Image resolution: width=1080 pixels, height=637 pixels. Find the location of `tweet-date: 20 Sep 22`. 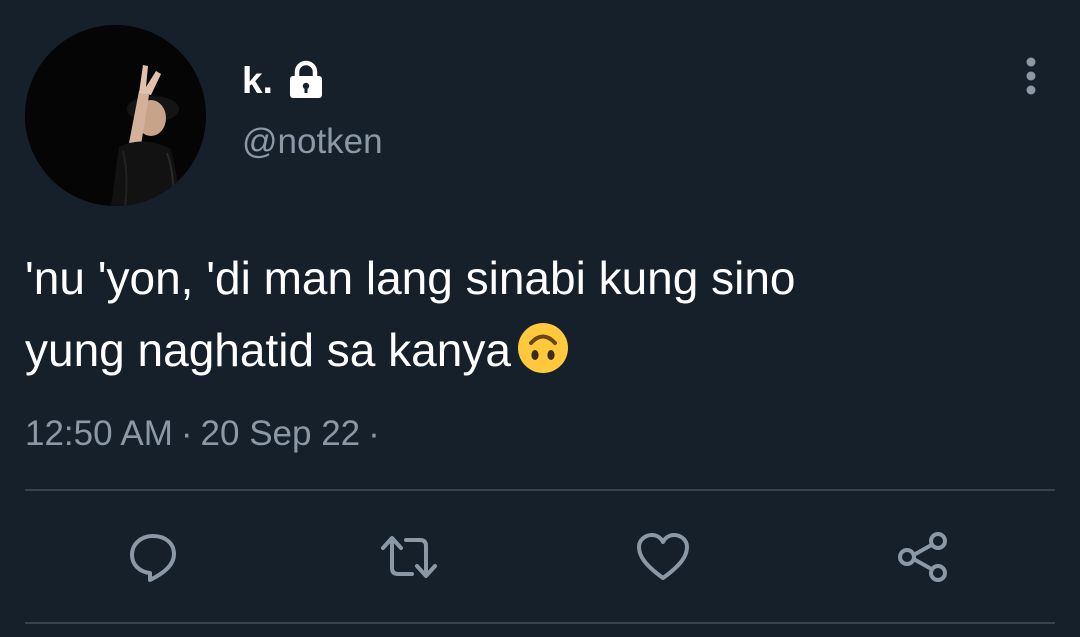

tweet-date: 20 Sep 22 is located at coordinates (281, 433).